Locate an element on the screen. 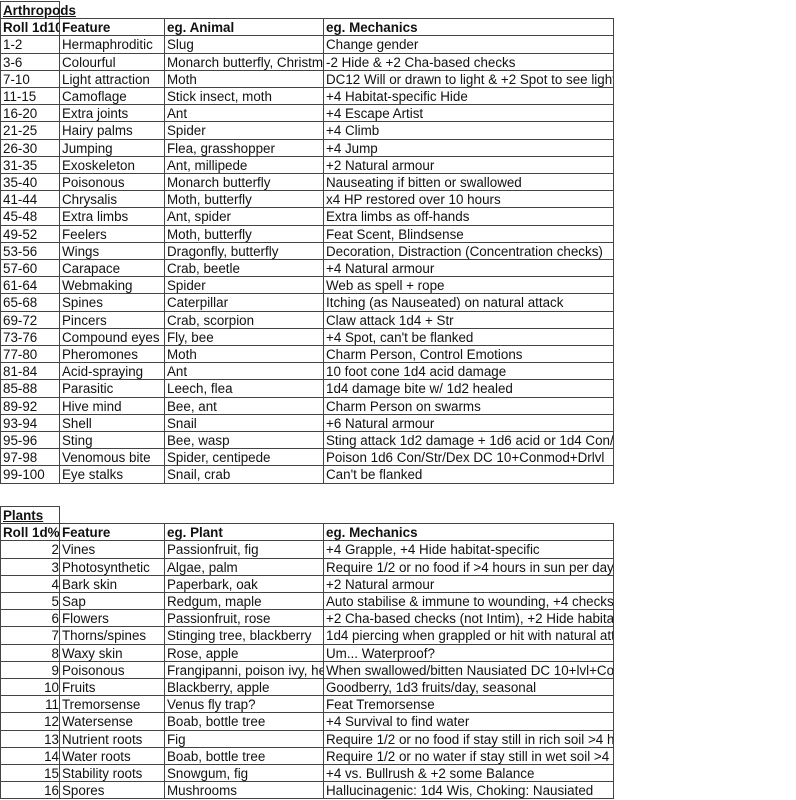 The width and height of the screenshot is (796, 800). example-cell: Fly, bee is located at coordinates (244, 336).